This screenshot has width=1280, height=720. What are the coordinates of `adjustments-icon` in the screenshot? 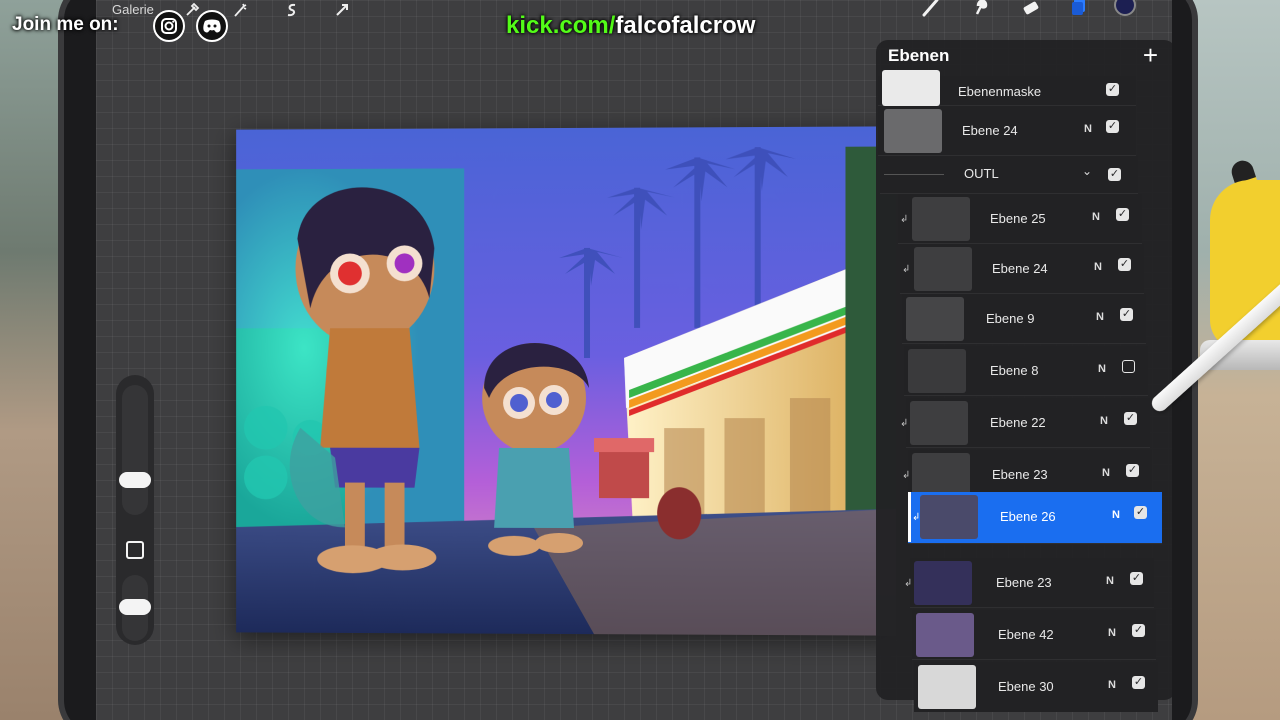 It's located at (240, 12).